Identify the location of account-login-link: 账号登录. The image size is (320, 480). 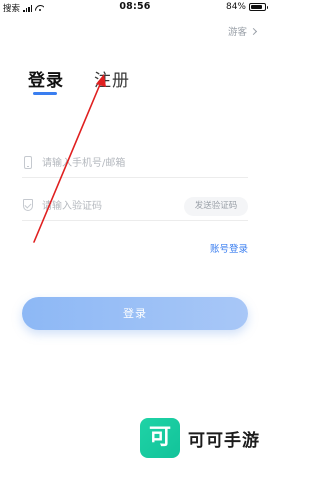
(229, 248).